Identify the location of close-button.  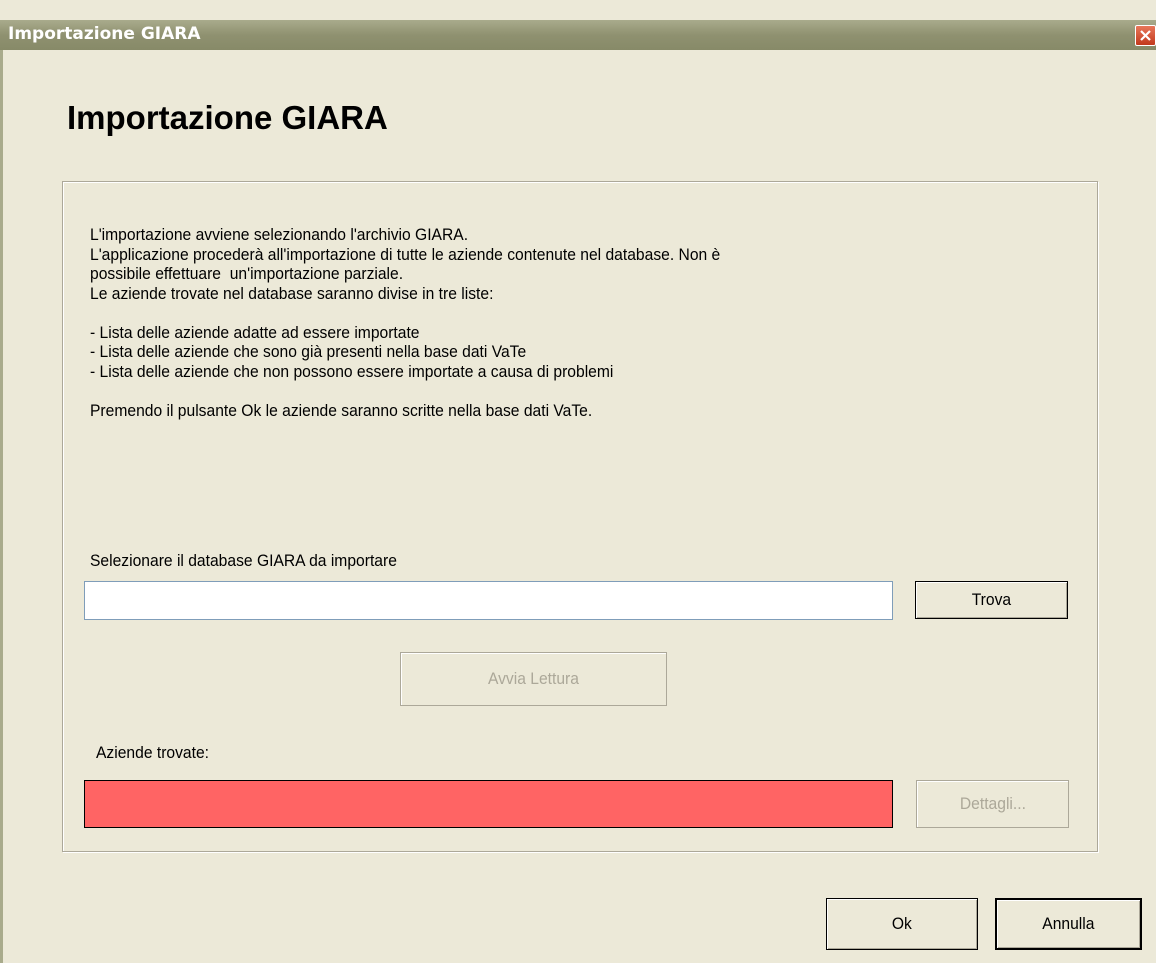
(1145, 35).